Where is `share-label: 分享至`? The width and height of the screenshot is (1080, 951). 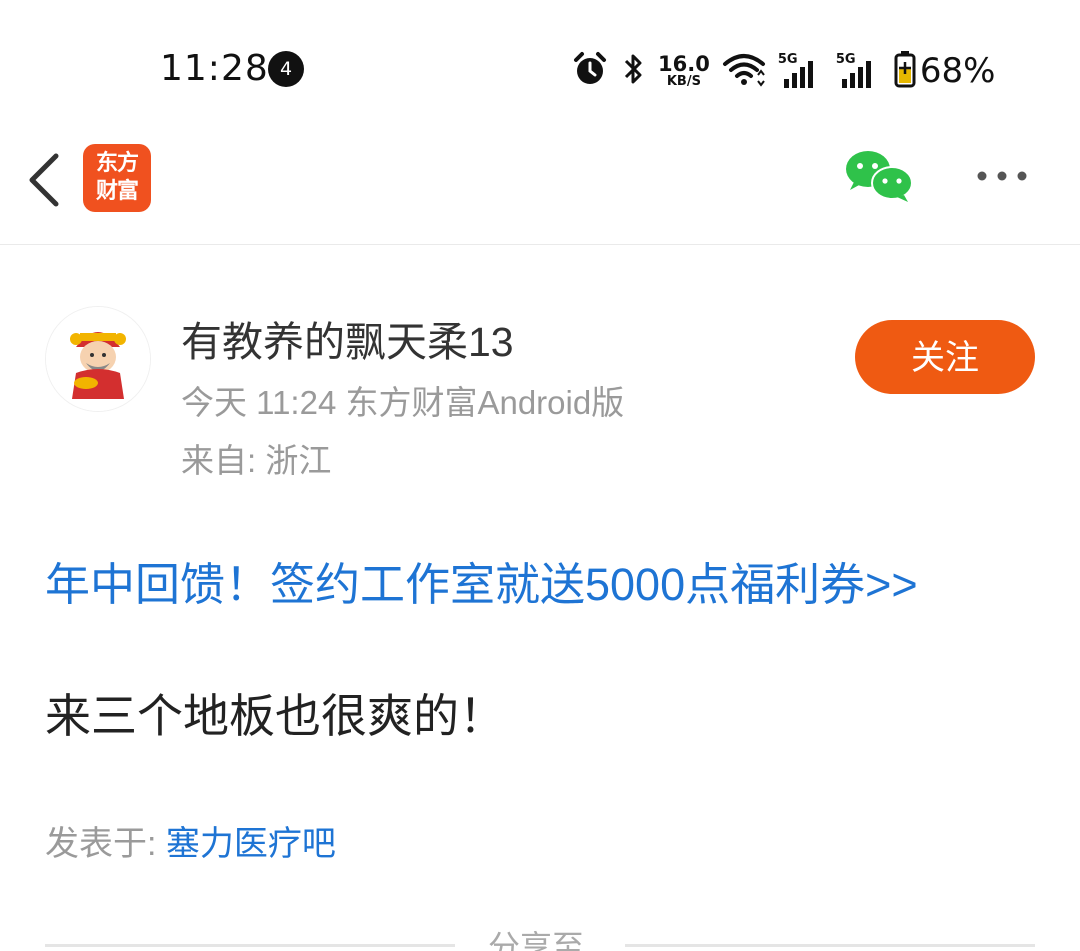
share-label: 分享至 is located at coordinates (536, 940).